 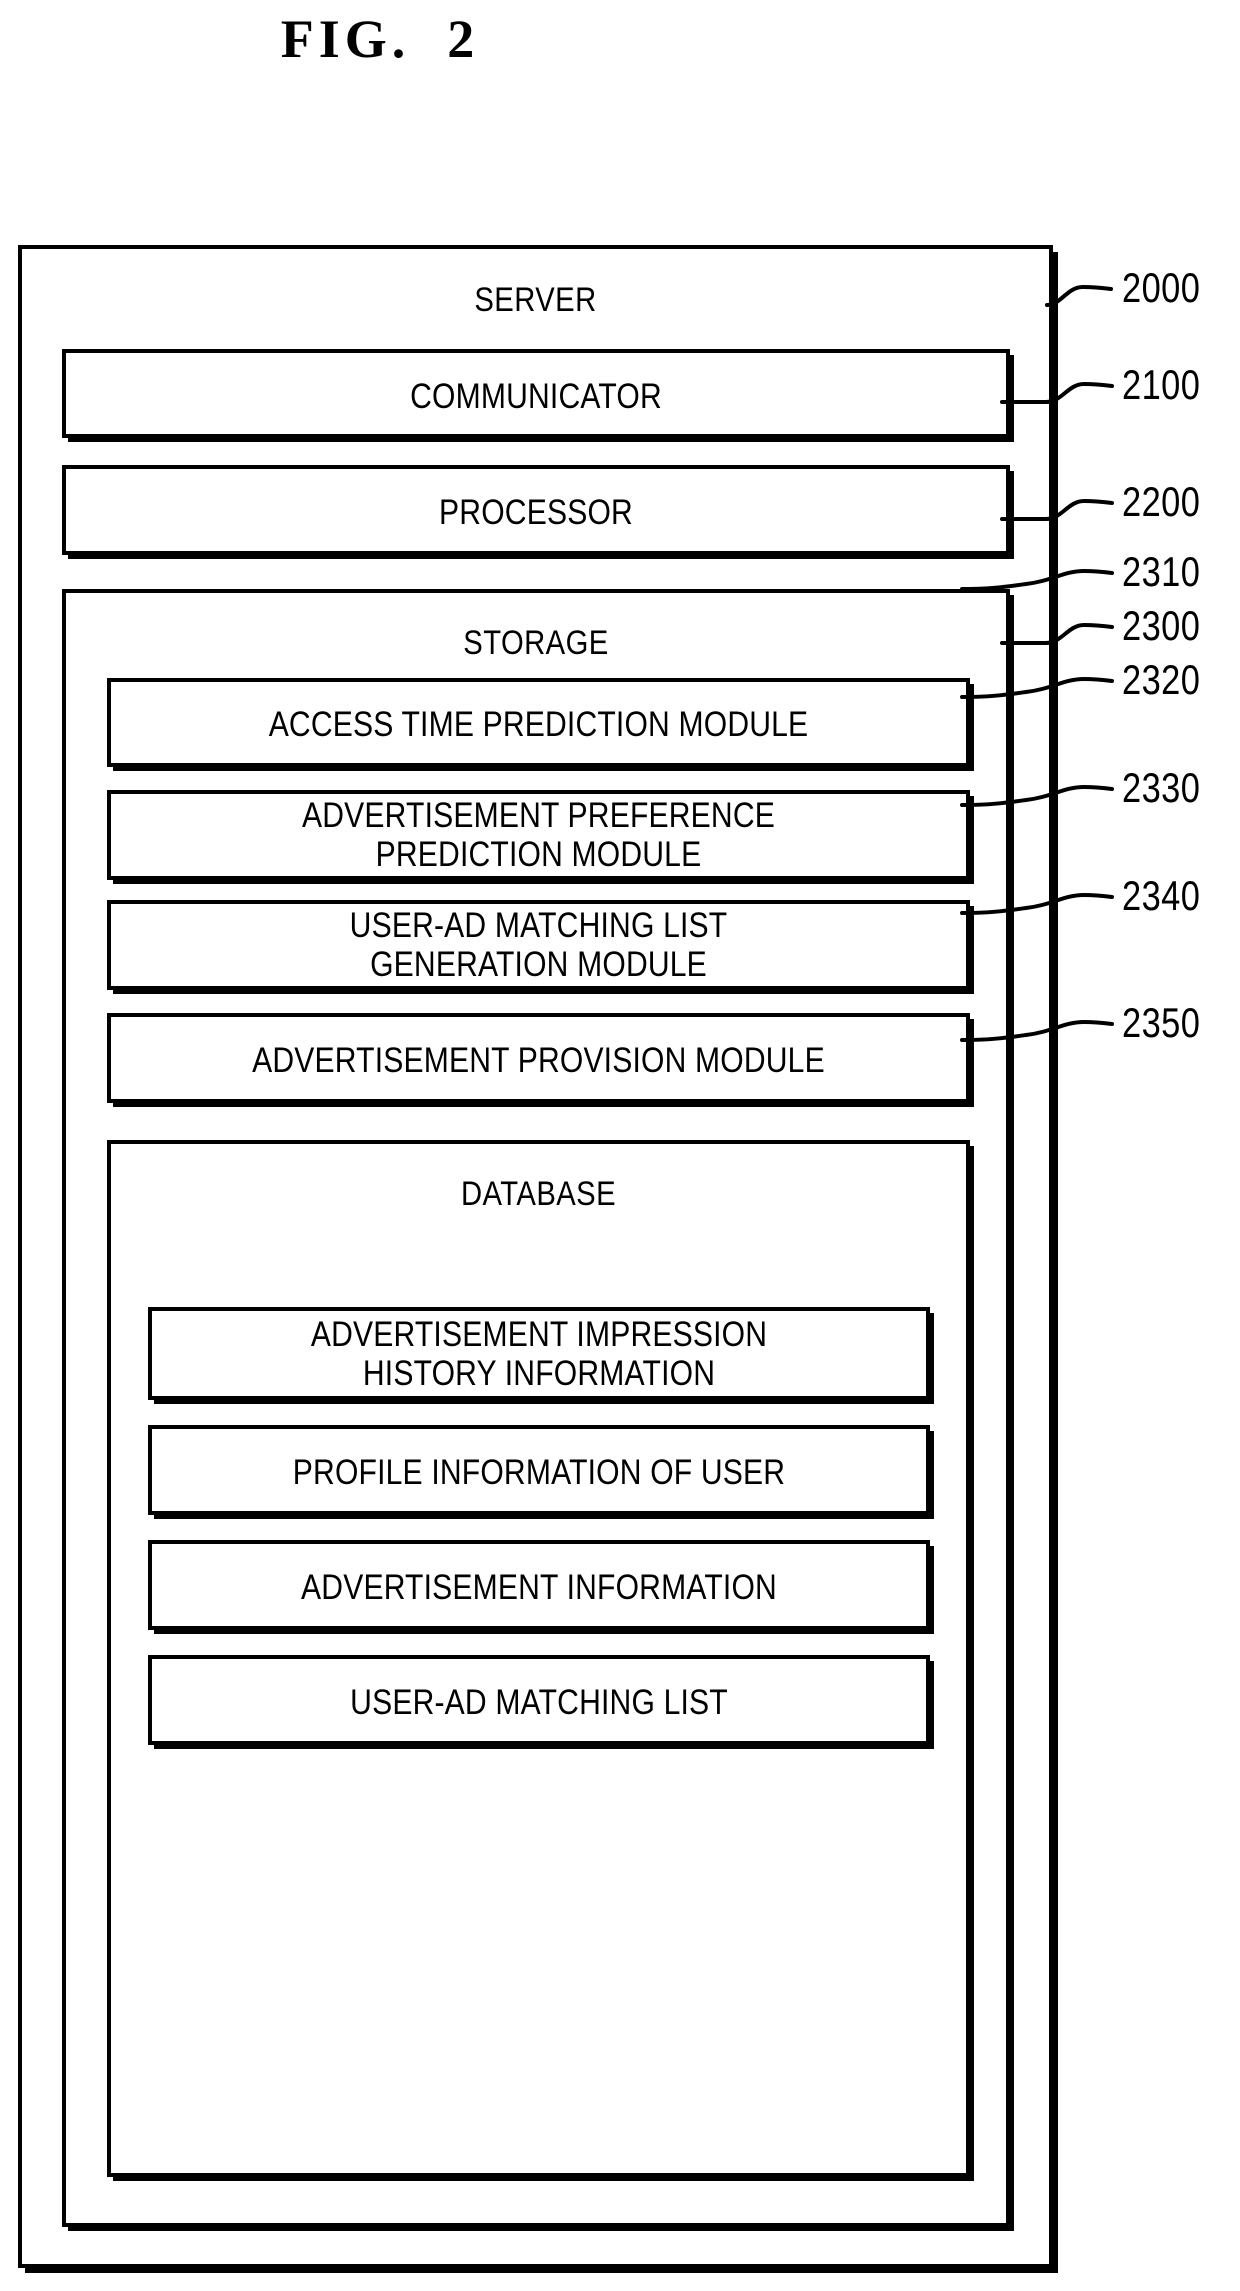 I want to click on user-ad-matching-list-label: USER-AD MATCHING LIST, so click(x=539, y=1702).